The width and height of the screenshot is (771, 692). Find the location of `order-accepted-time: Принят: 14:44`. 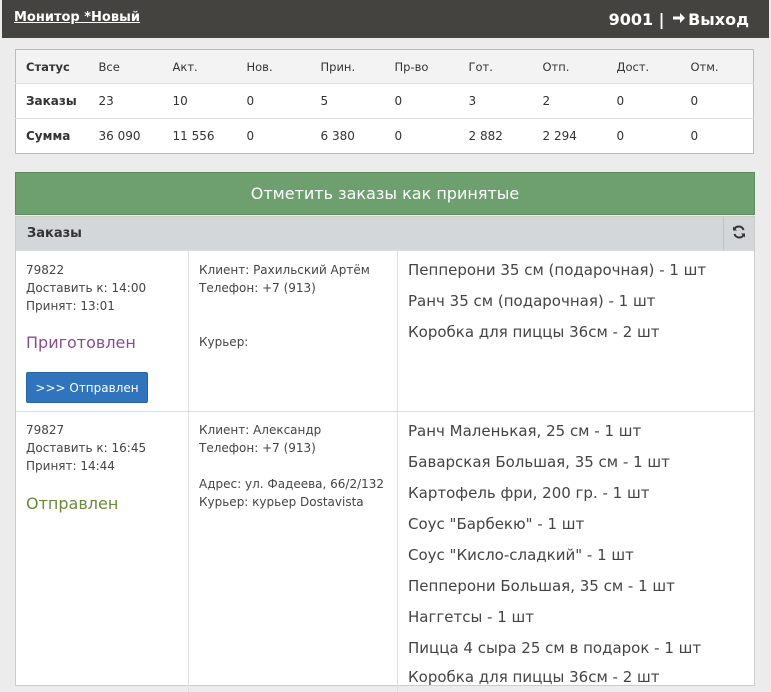

order-accepted-time: Принят: 14:44 is located at coordinates (70, 466).